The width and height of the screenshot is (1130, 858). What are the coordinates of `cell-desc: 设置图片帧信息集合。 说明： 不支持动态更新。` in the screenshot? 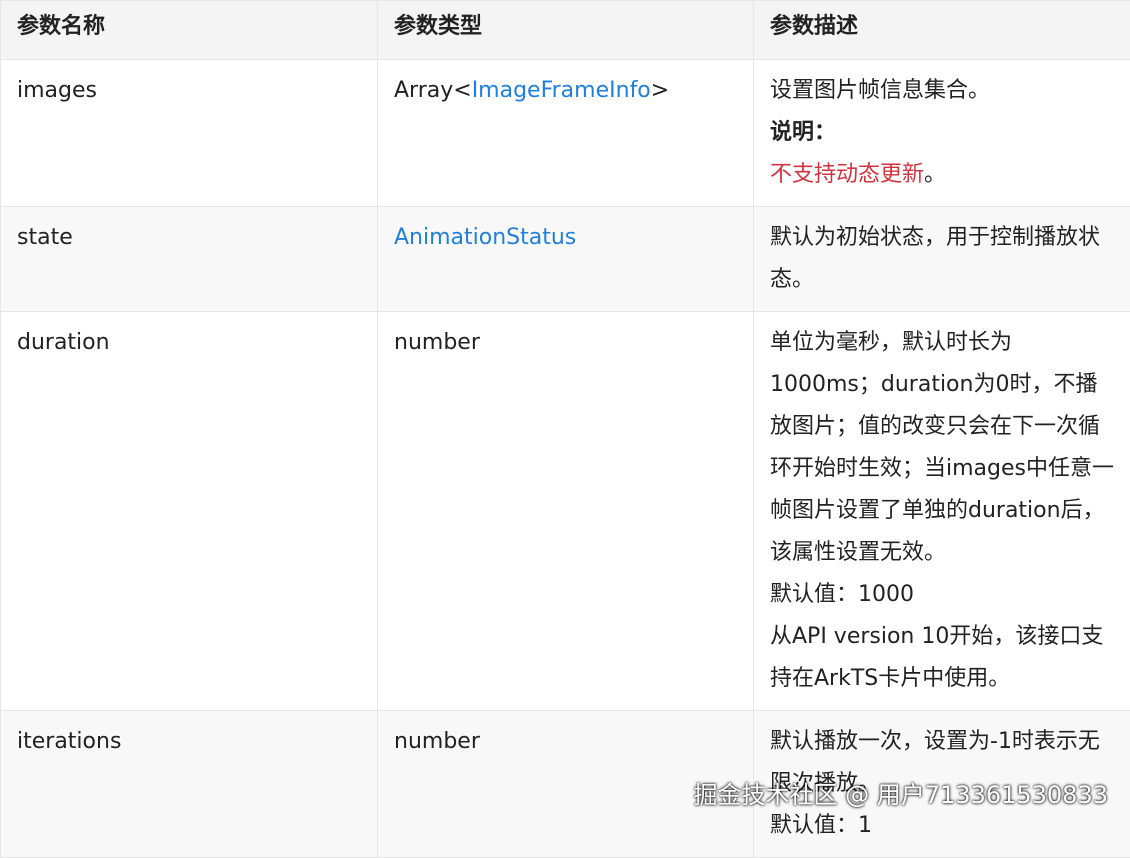 It's located at (942, 133).